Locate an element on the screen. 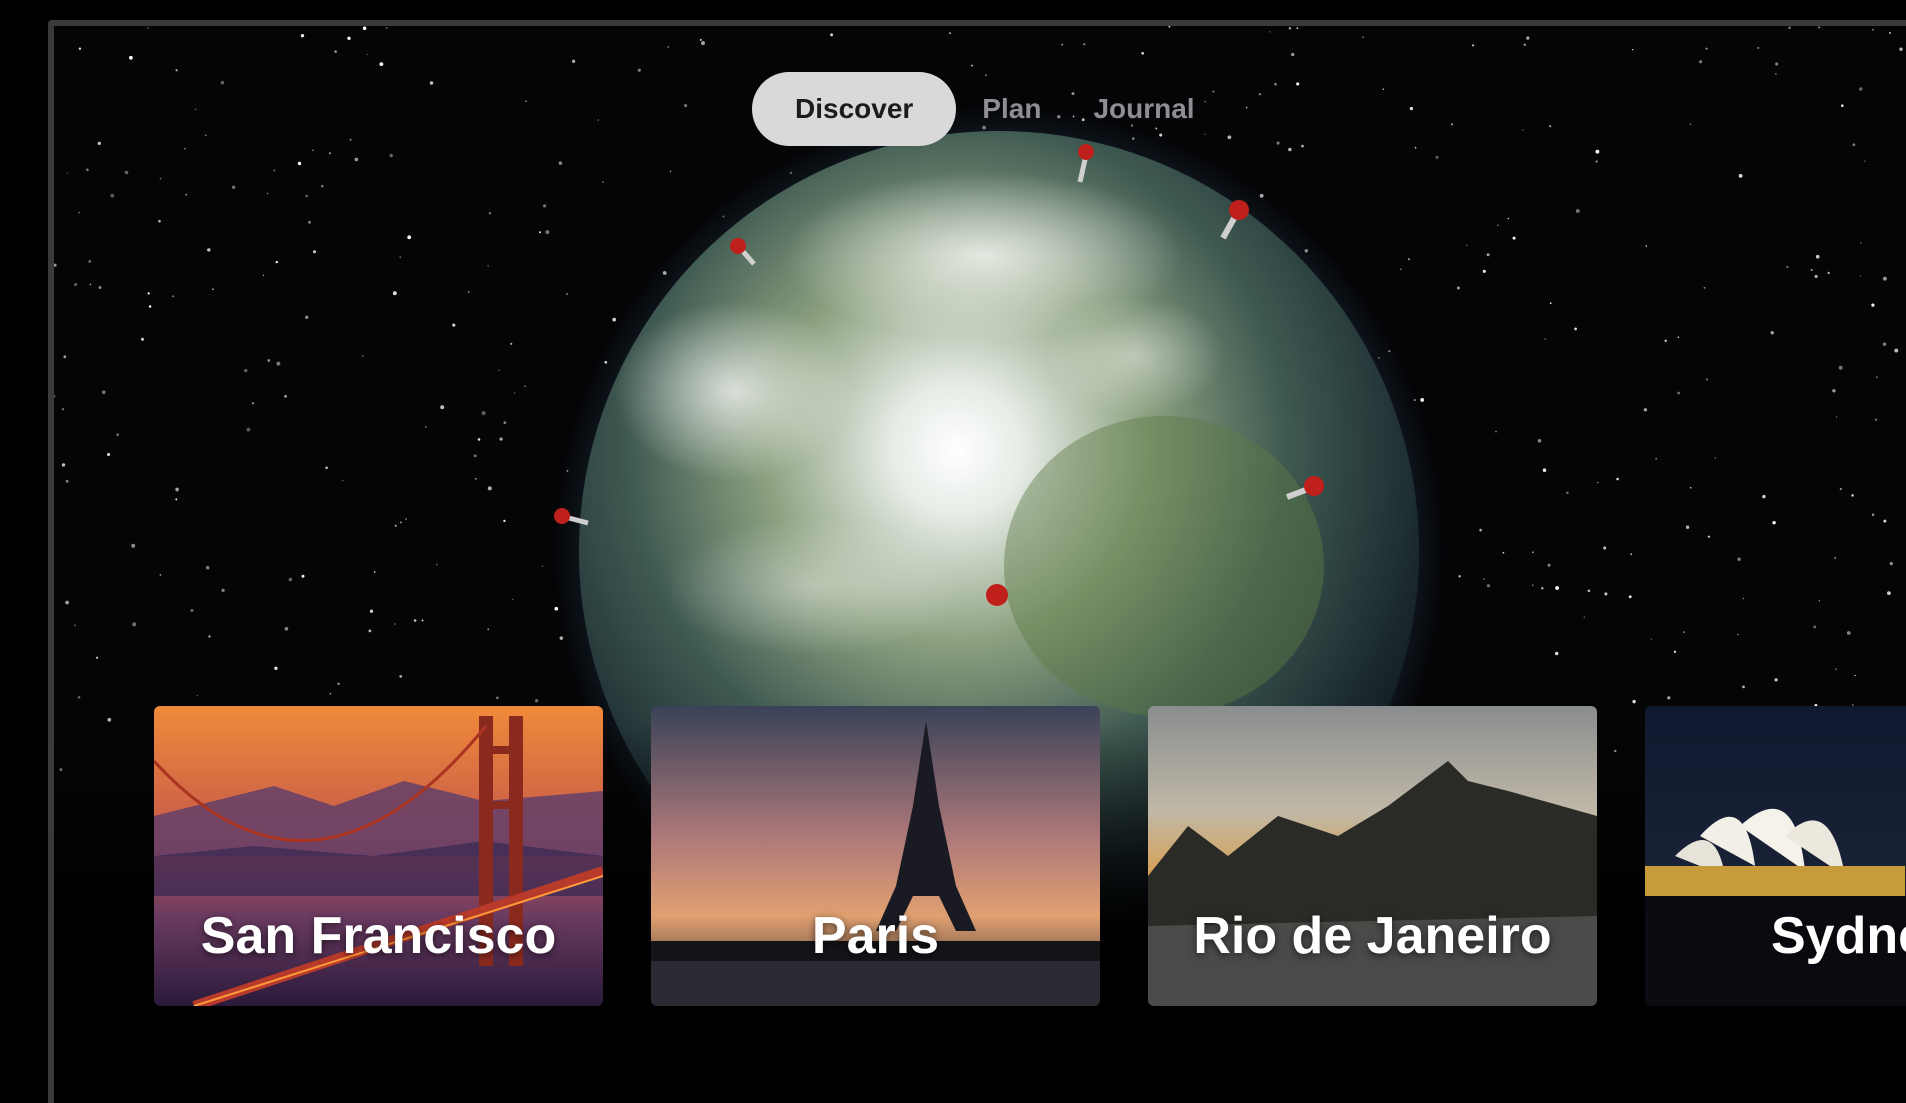  destination-card-san-francisco: San Francisco is located at coordinates (378, 856).